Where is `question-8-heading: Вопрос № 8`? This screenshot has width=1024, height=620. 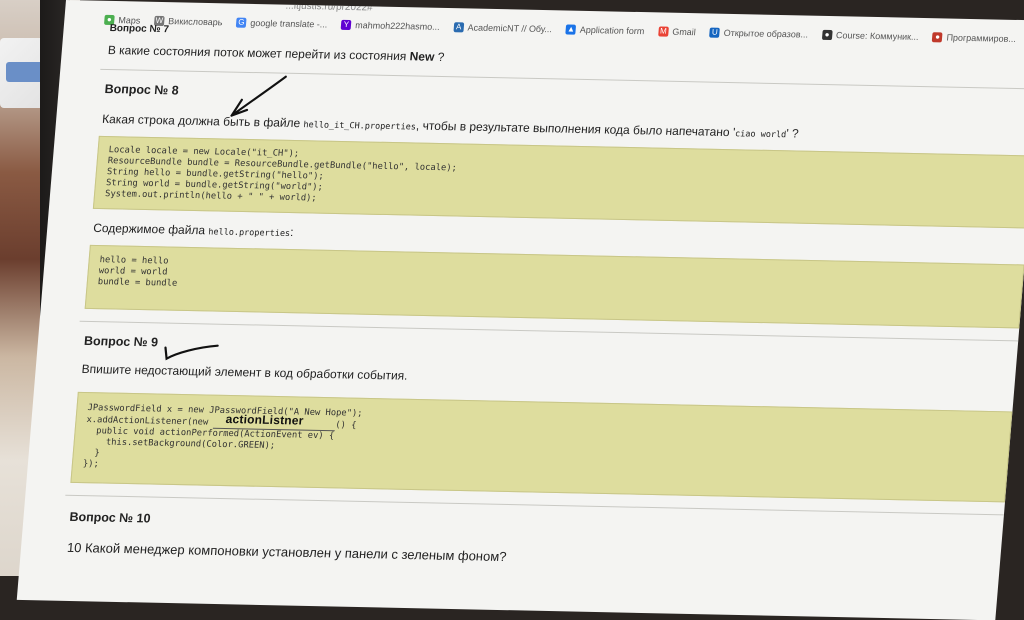
question-8-heading: Вопрос № 8 is located at coordinates (142, 89).